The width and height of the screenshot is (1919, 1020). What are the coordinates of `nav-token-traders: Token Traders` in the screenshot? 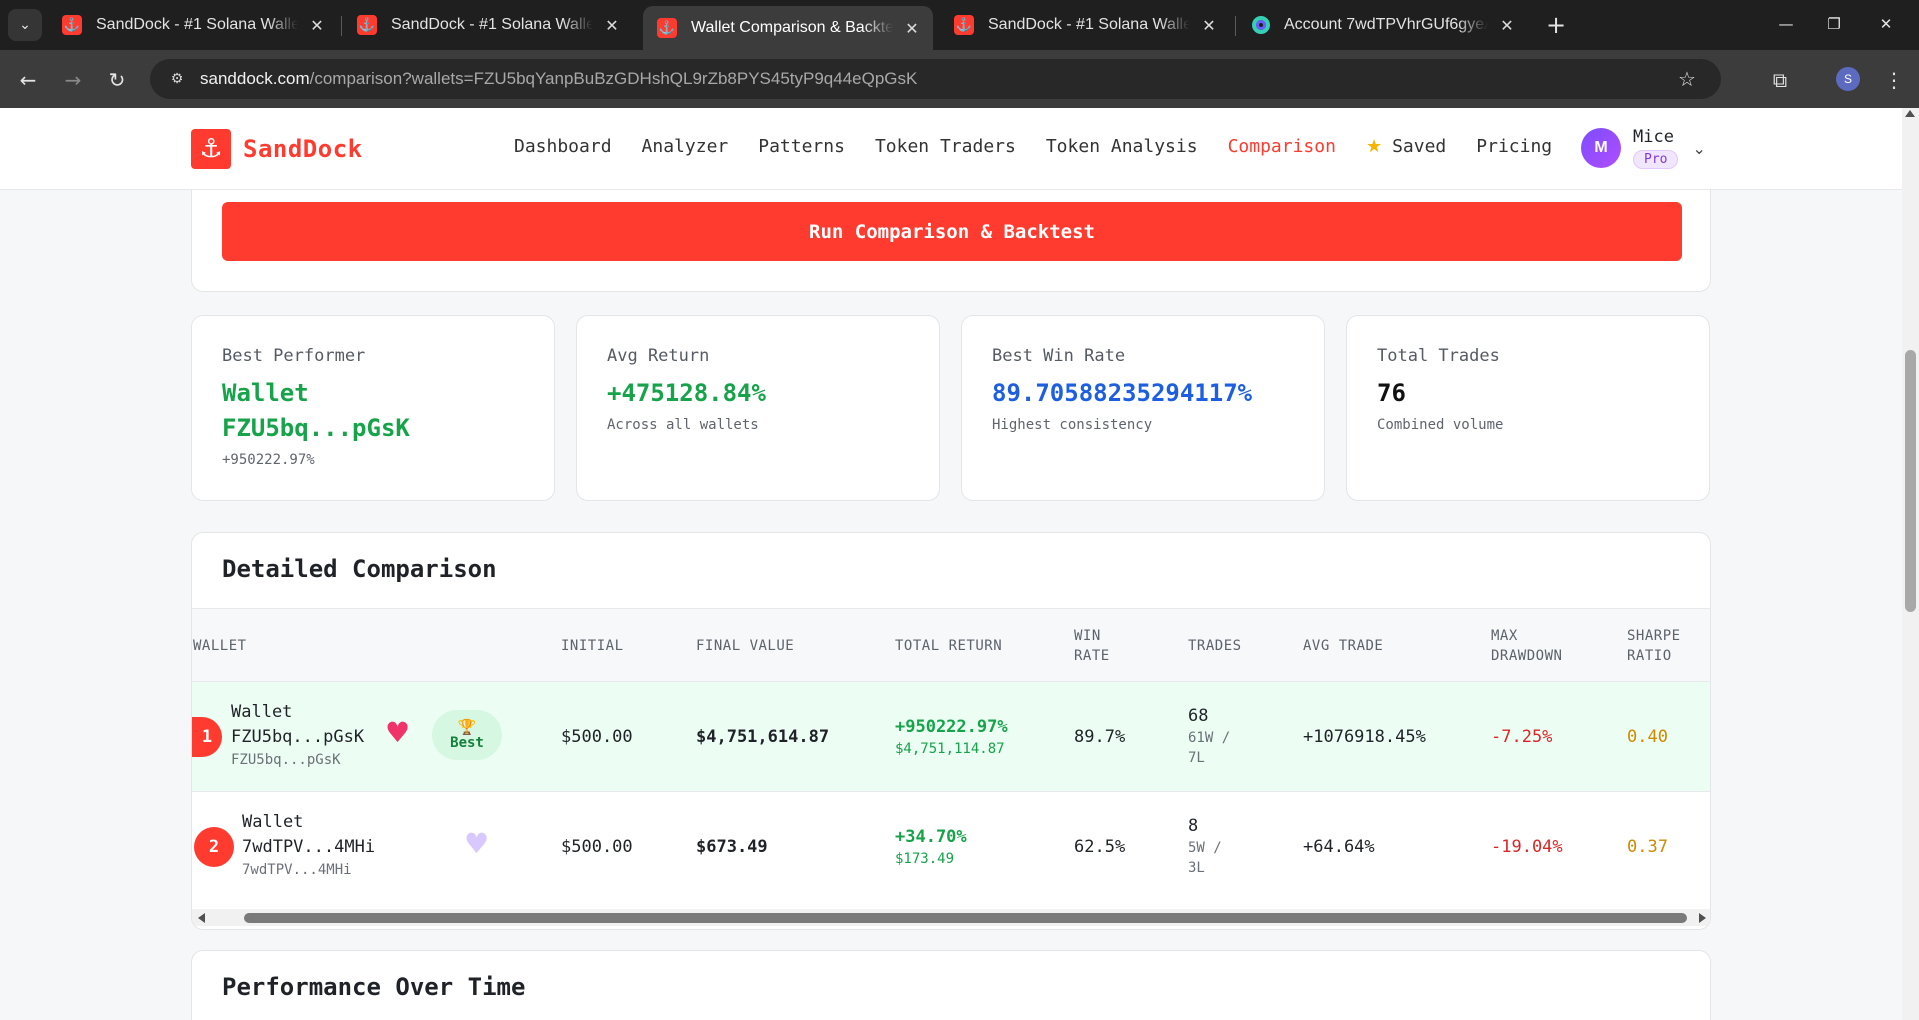 It's located at (945, 146).